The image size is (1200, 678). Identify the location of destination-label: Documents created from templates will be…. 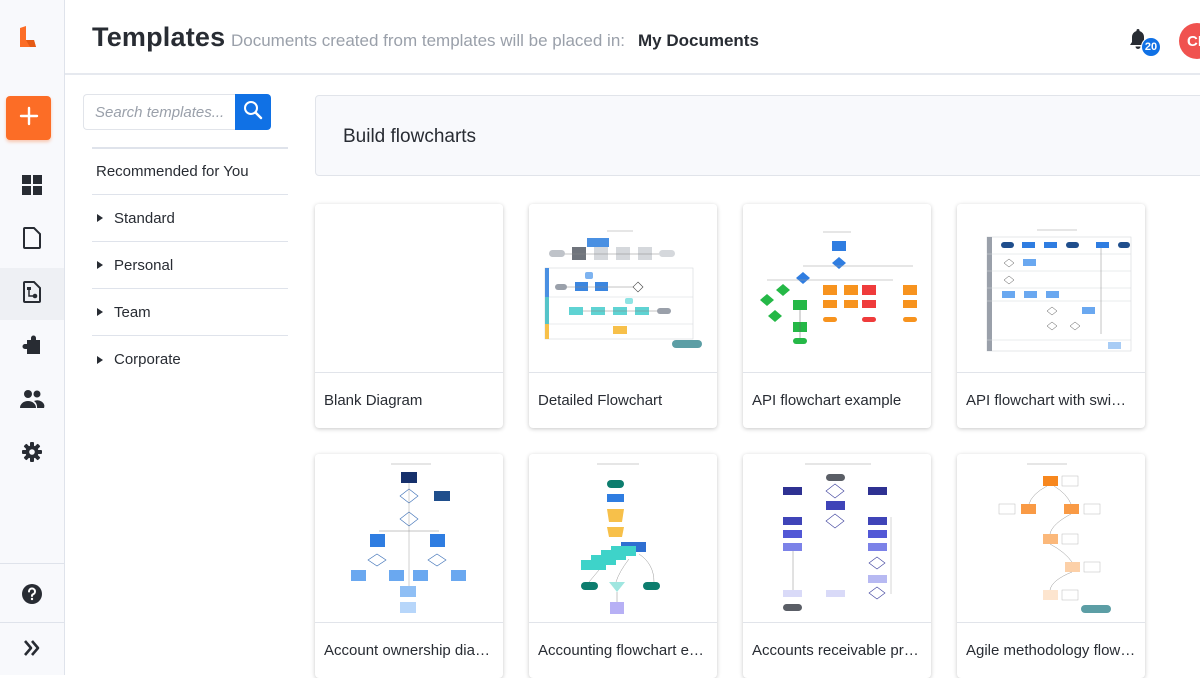
(428, 40).